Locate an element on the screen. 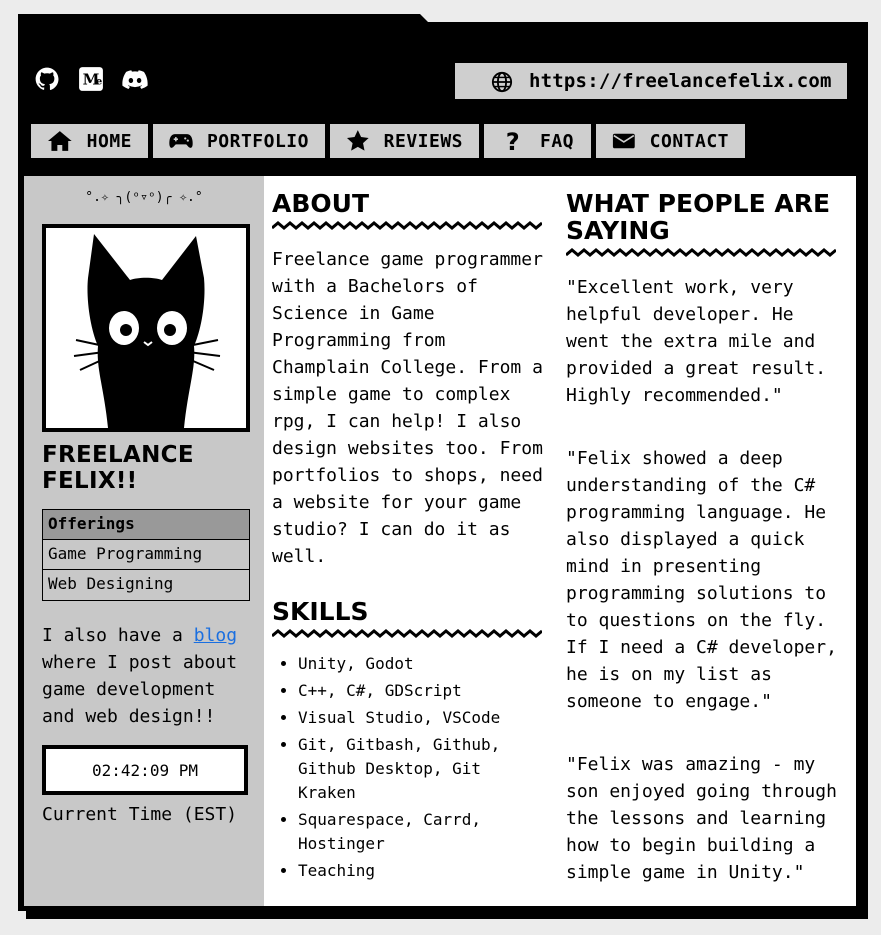 The width and height of the screenshot is (881, 935). home-icon is located at coordinates (59, 141).